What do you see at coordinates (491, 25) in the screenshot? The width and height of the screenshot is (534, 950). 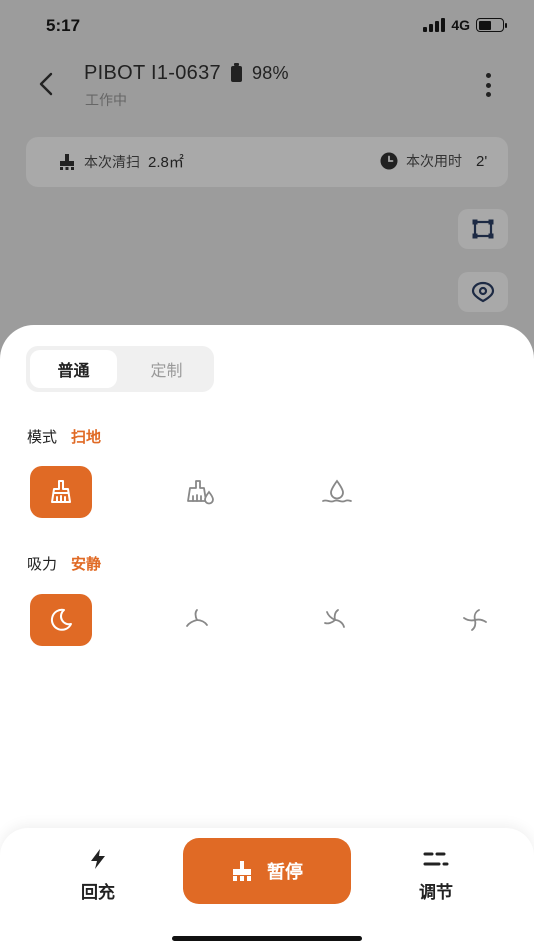 I see `phone-battery-icon` at bounding box center [491, 25].